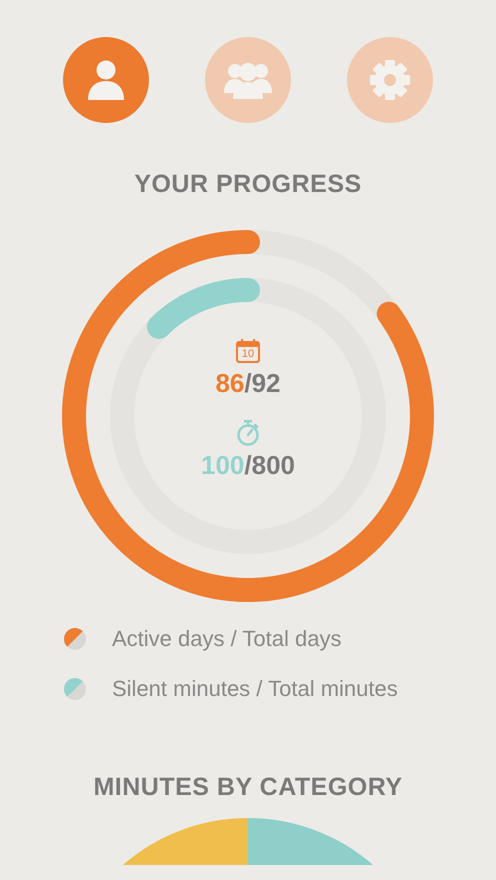  What do you see at coordinates (248, 433) in the screenshot?
I see `stopwatch-icon` at bounding box center [248, 433].